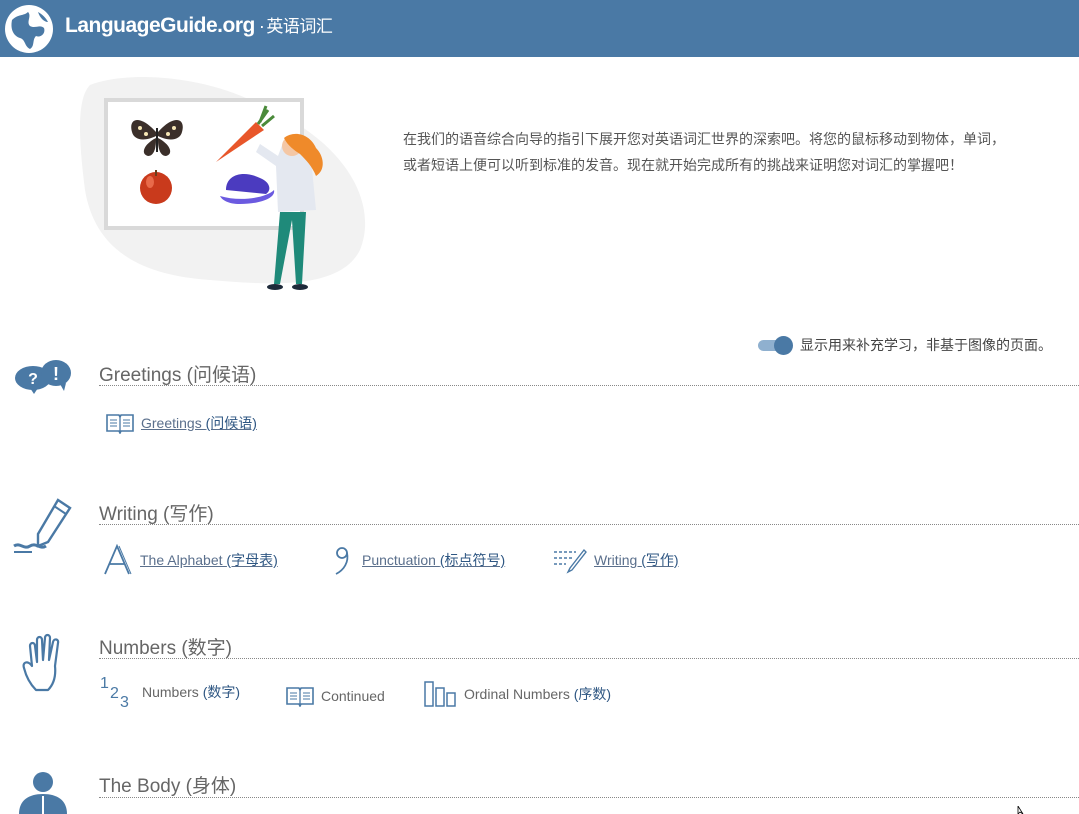  What do you see at coordinates (41, 662) in the screenshot?
I see `hand-icon` at bounding box center [41, 662].